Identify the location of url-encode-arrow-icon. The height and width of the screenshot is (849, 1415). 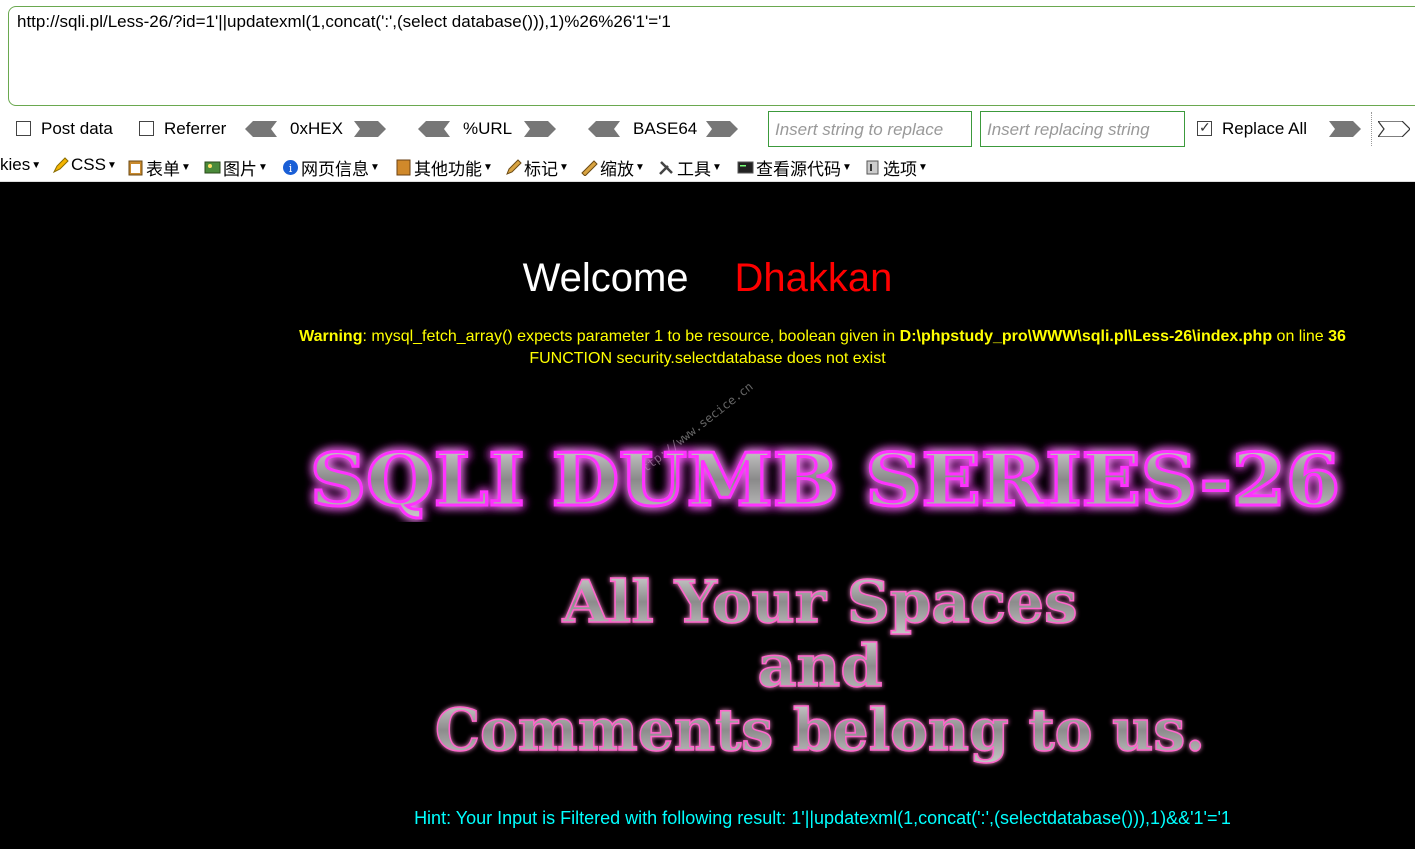
(540, 129).